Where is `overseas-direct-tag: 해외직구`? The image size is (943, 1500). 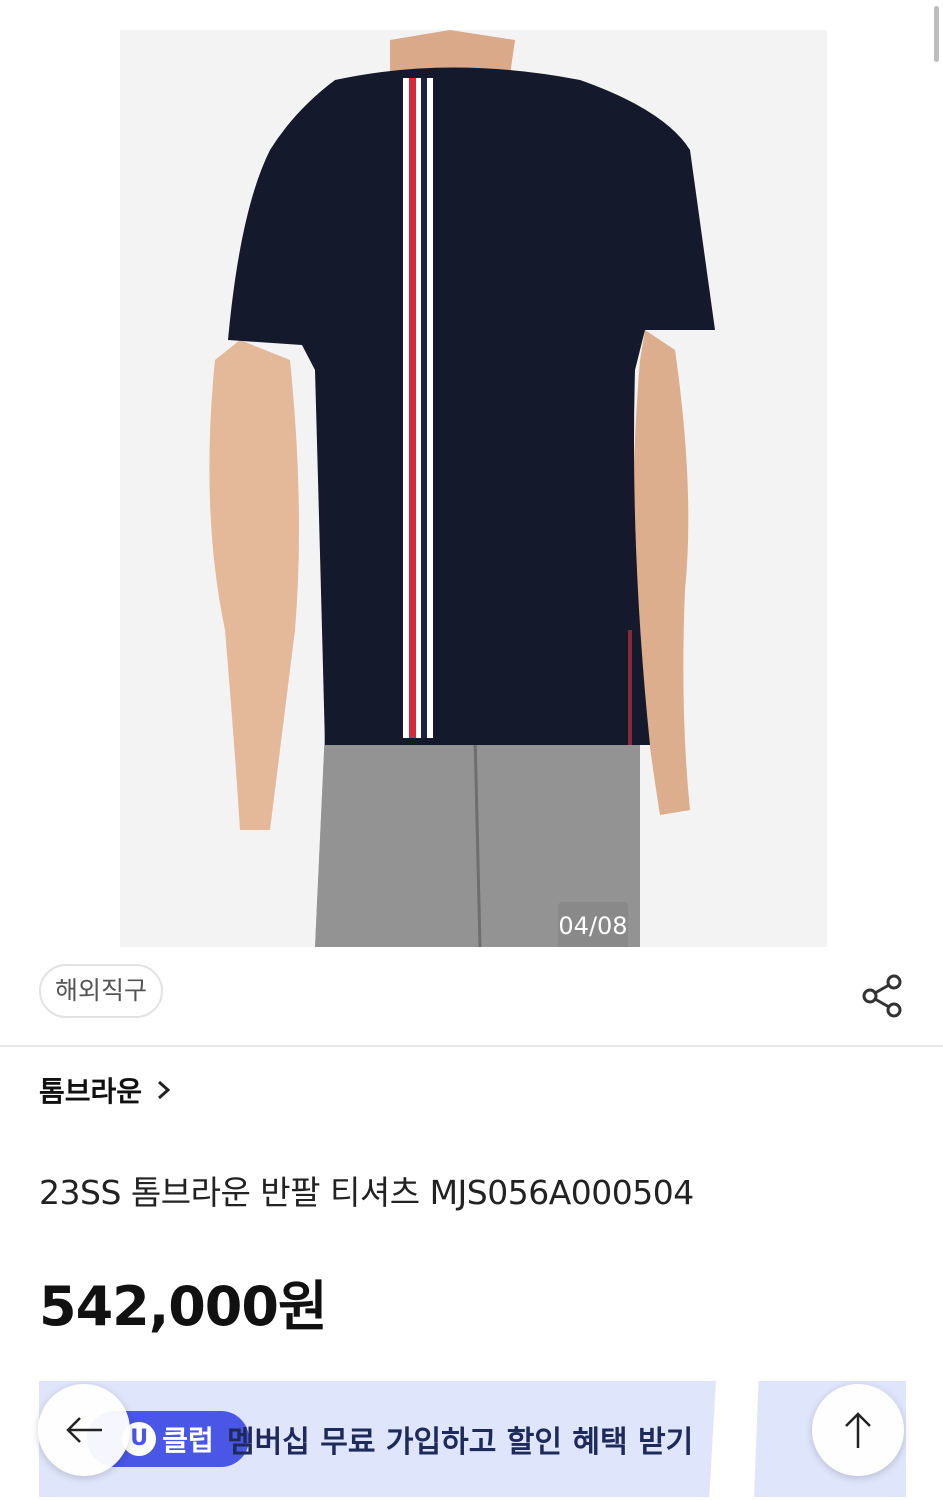
overseas-direct-tag: 해외직구 is located at coordinates (101, 991).